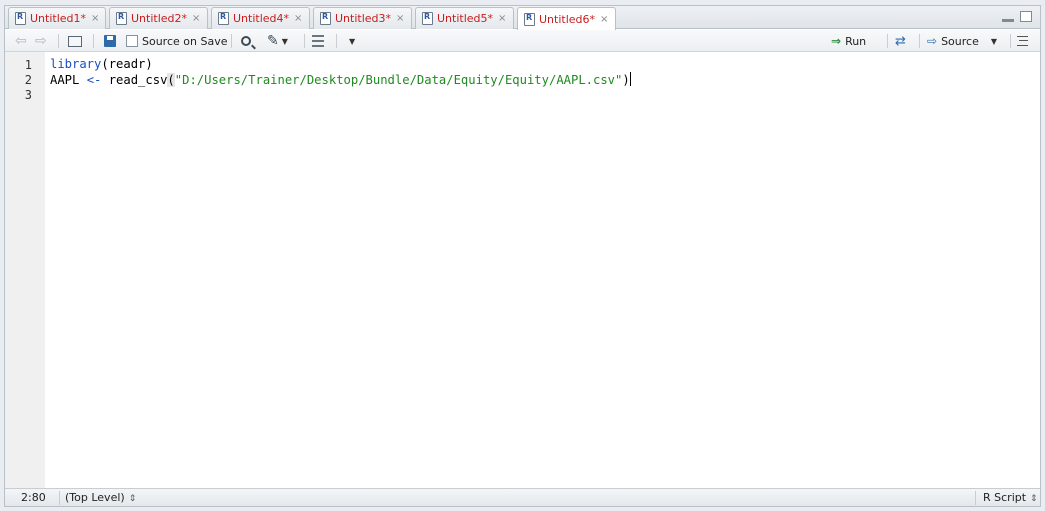 The height and width of the screenshot is (511, 1045). I want to click on assign-operator-token: <-, so click(94, 80).